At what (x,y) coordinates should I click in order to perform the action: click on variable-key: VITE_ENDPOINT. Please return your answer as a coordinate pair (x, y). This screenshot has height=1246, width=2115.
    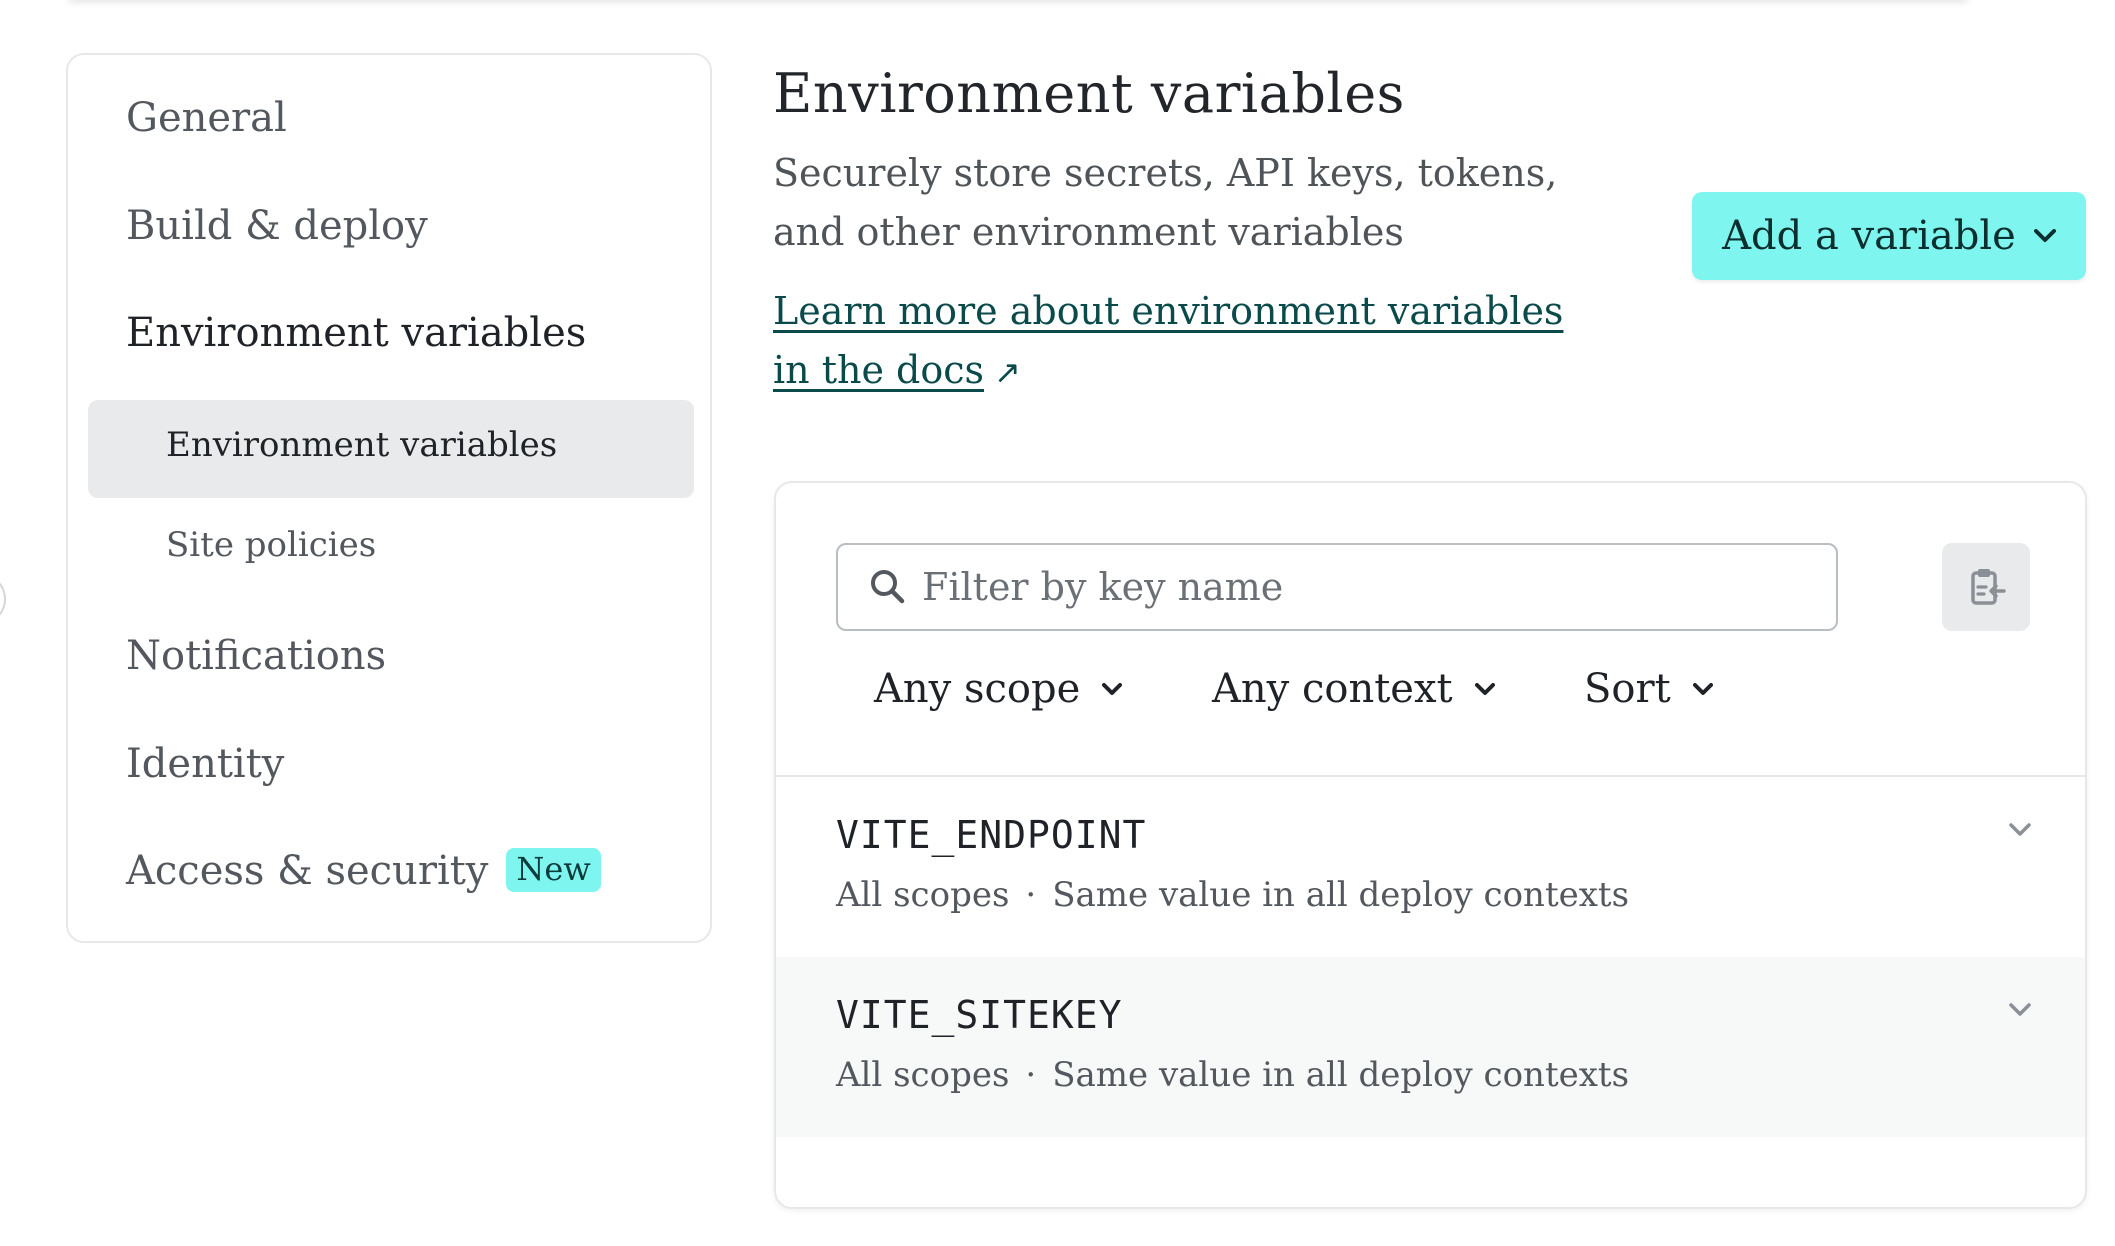
    Looking at the image, I should click on (991, 835).